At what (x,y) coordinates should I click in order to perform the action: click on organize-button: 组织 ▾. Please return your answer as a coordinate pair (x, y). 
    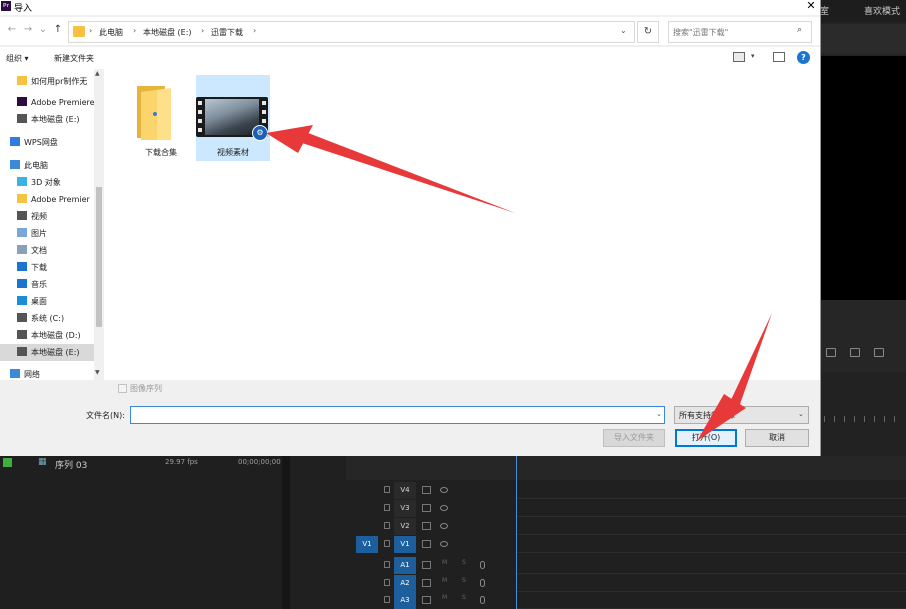
    Looking at the image, I should click on (17, 58).